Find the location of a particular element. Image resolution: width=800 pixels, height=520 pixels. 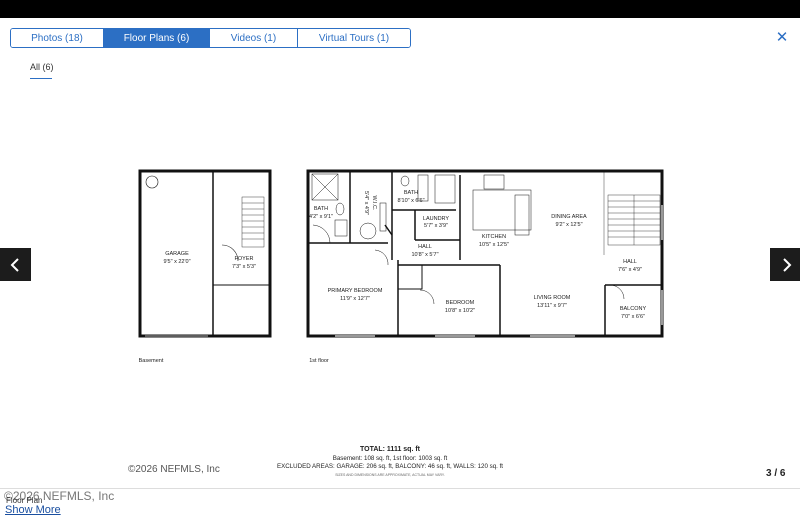

filter-underline is located at coordinates (41, 78).